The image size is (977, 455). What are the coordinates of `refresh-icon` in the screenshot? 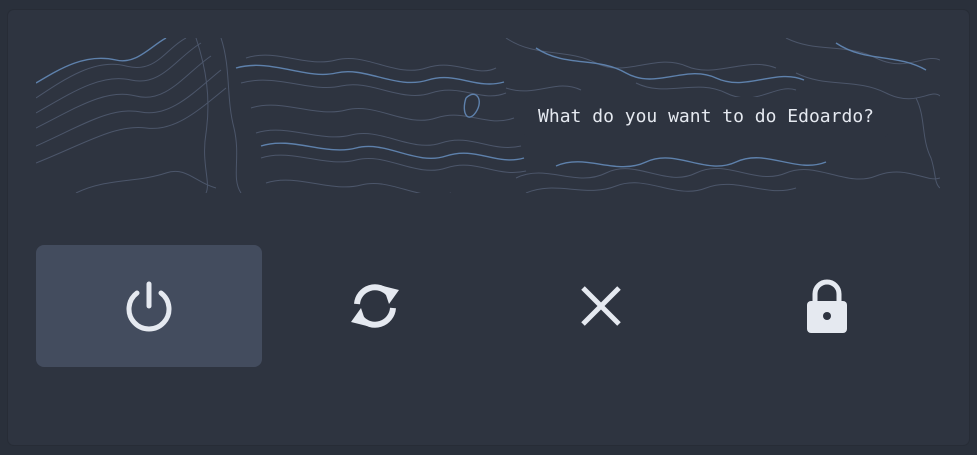 It's located at (375, 306).